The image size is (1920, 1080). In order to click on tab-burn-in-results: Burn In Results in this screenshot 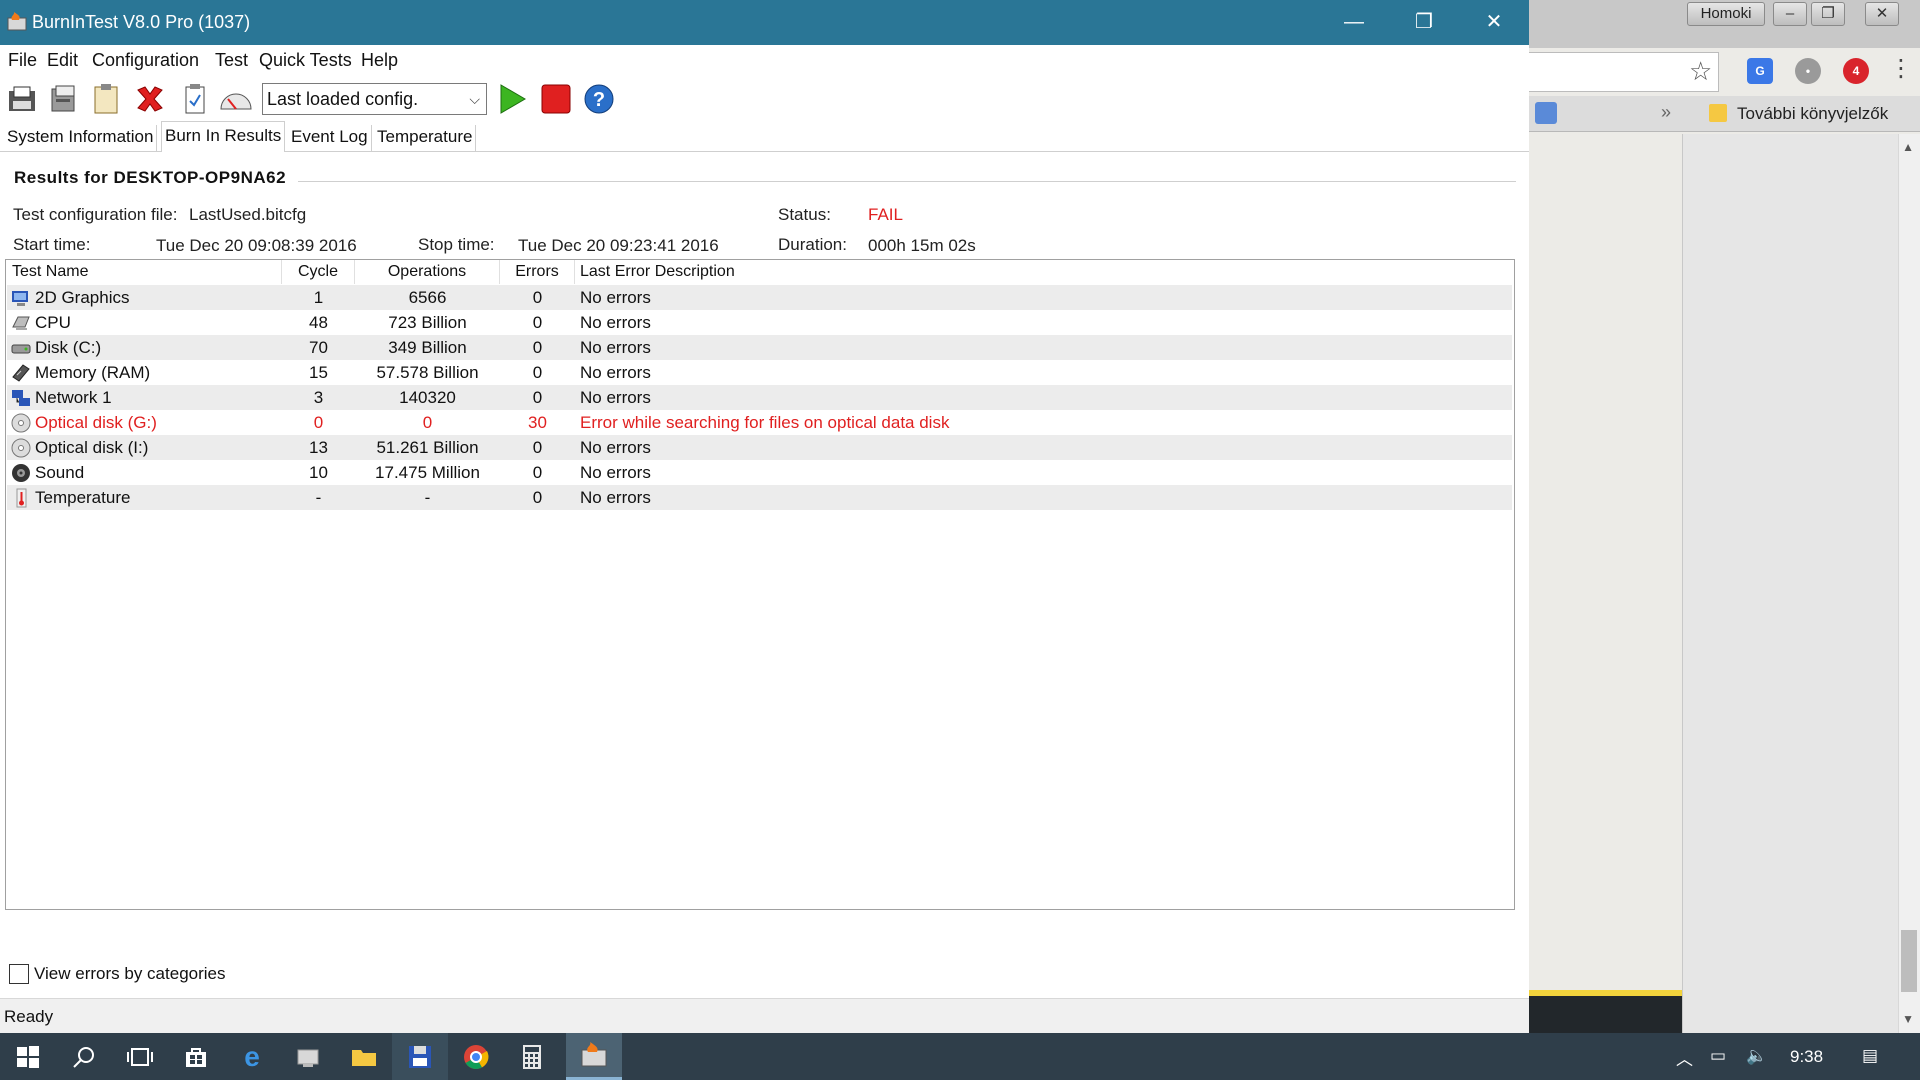, I will do `click(223, 136)`.